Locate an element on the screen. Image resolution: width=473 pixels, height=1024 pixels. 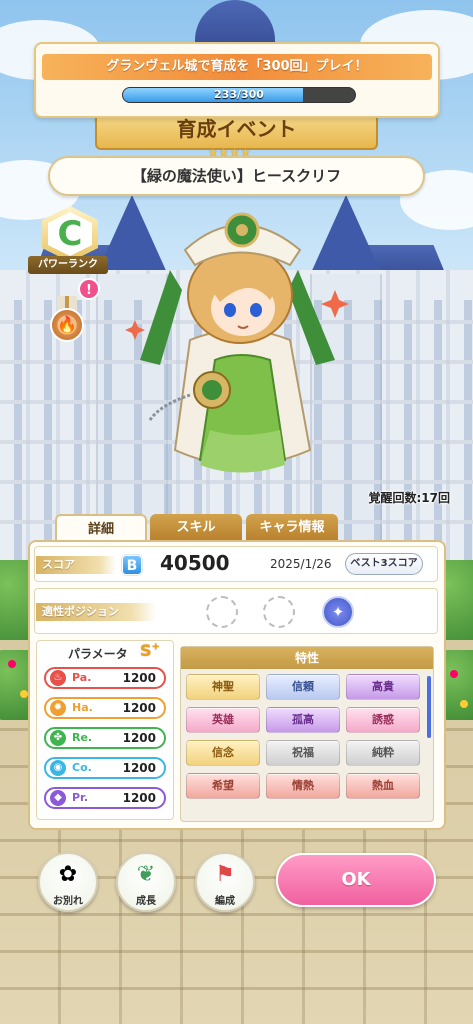
rank-letter: C is located at coordinates (70, 234).